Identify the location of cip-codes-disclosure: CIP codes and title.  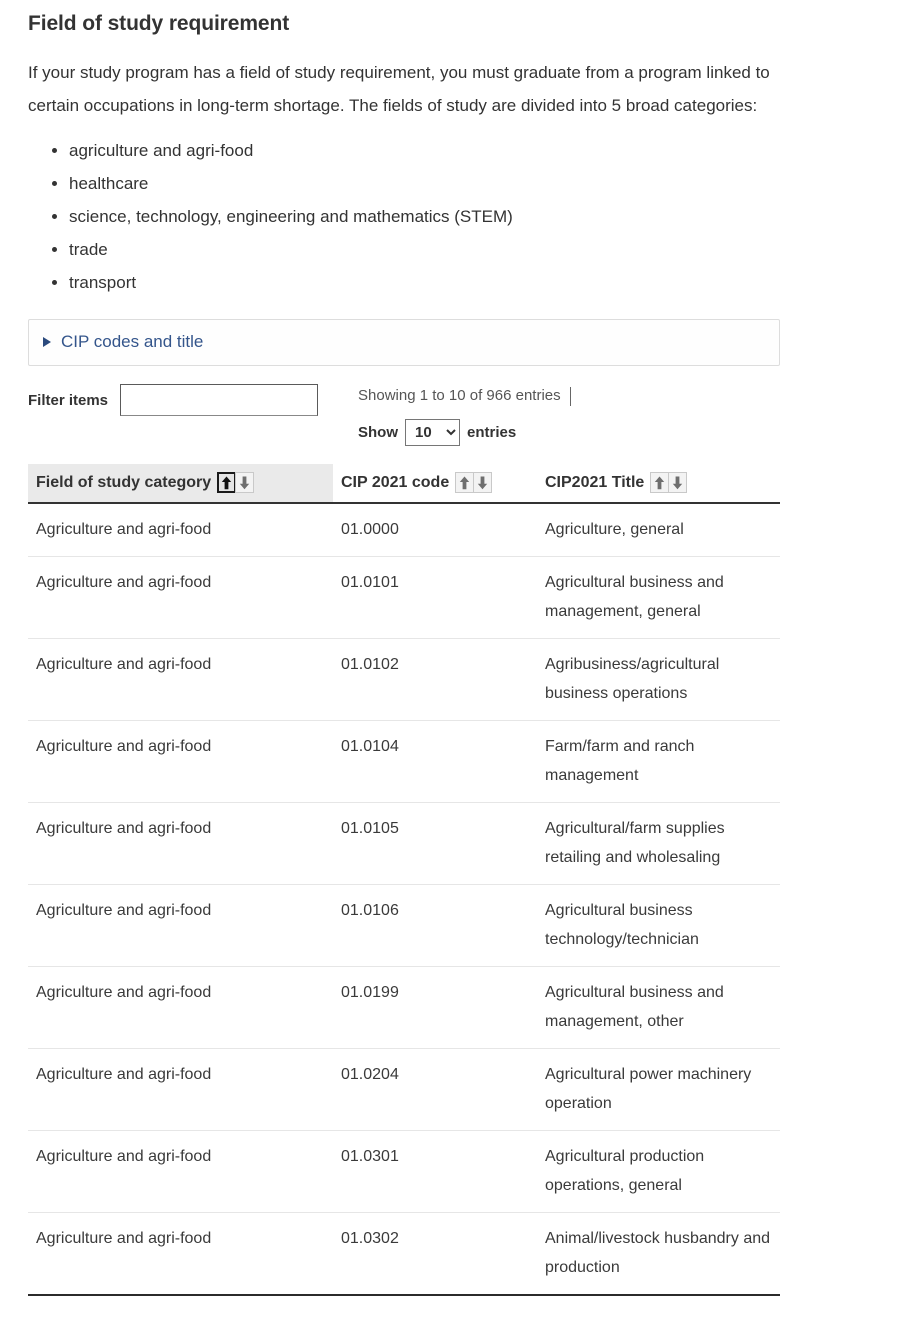
(404, 342).